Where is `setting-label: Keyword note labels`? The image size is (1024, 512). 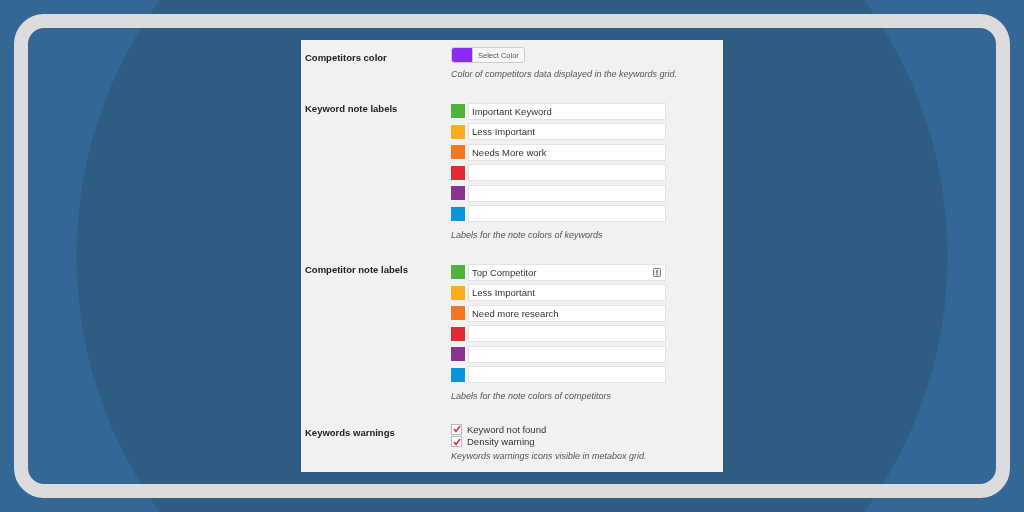
setting-label: Keyword note labels is located at coordinates (352, 109).